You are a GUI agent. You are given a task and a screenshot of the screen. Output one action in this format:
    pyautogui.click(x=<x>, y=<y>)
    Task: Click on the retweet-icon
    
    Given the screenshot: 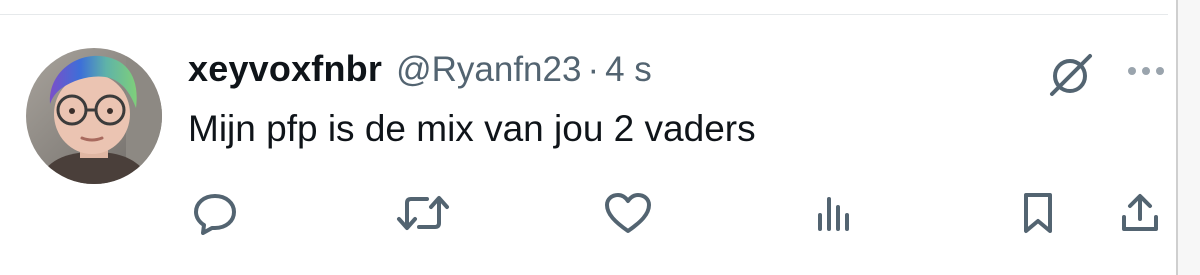 What is the action you would take?
    pyautogui.click(x=423, y=213)
    